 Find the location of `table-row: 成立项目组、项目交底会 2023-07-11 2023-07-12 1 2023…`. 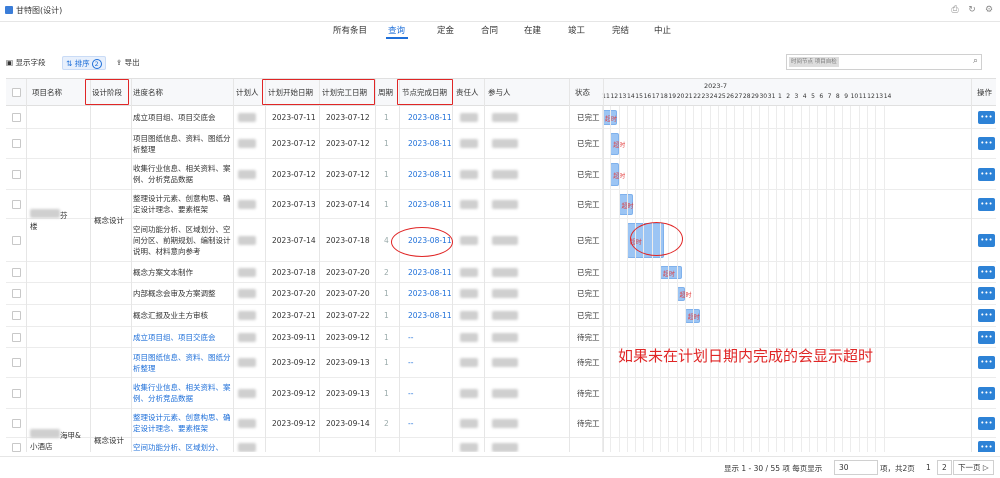

table-row: 成立项目组、项目交底会 2023-07-11 2023-07-12 1 2023… is located at coordinates (501, 117).